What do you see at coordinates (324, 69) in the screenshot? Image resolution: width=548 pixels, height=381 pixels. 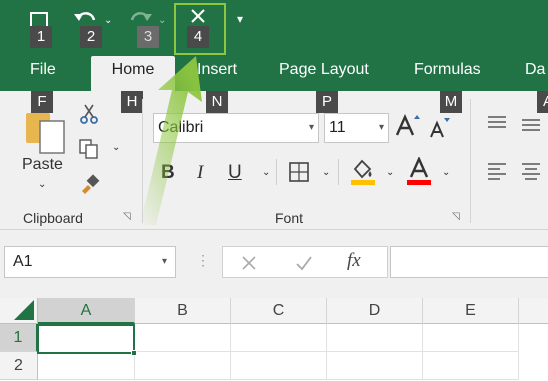 I see `tab-page-layout-label: Page Layout` at bounding box center [324, 69].